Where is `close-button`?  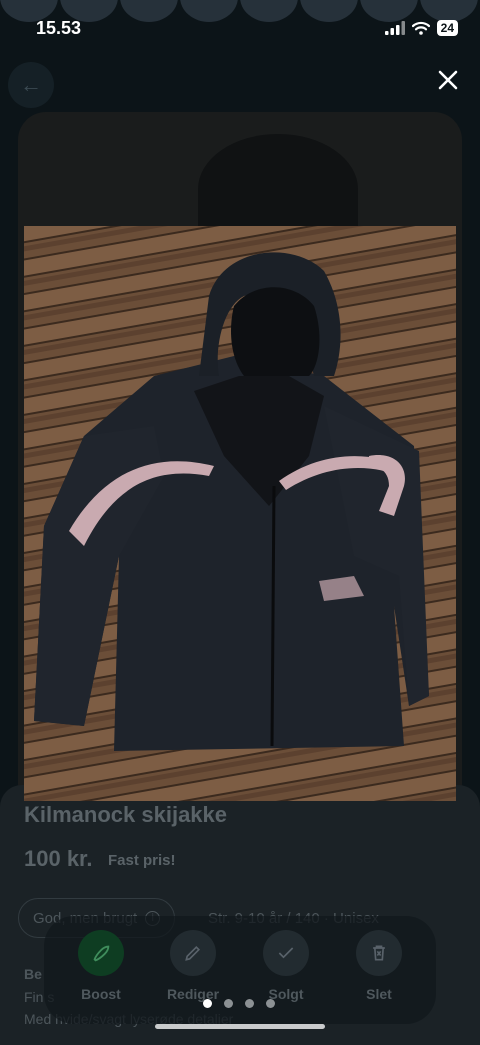 close-button is located at coordinates (448, 80).